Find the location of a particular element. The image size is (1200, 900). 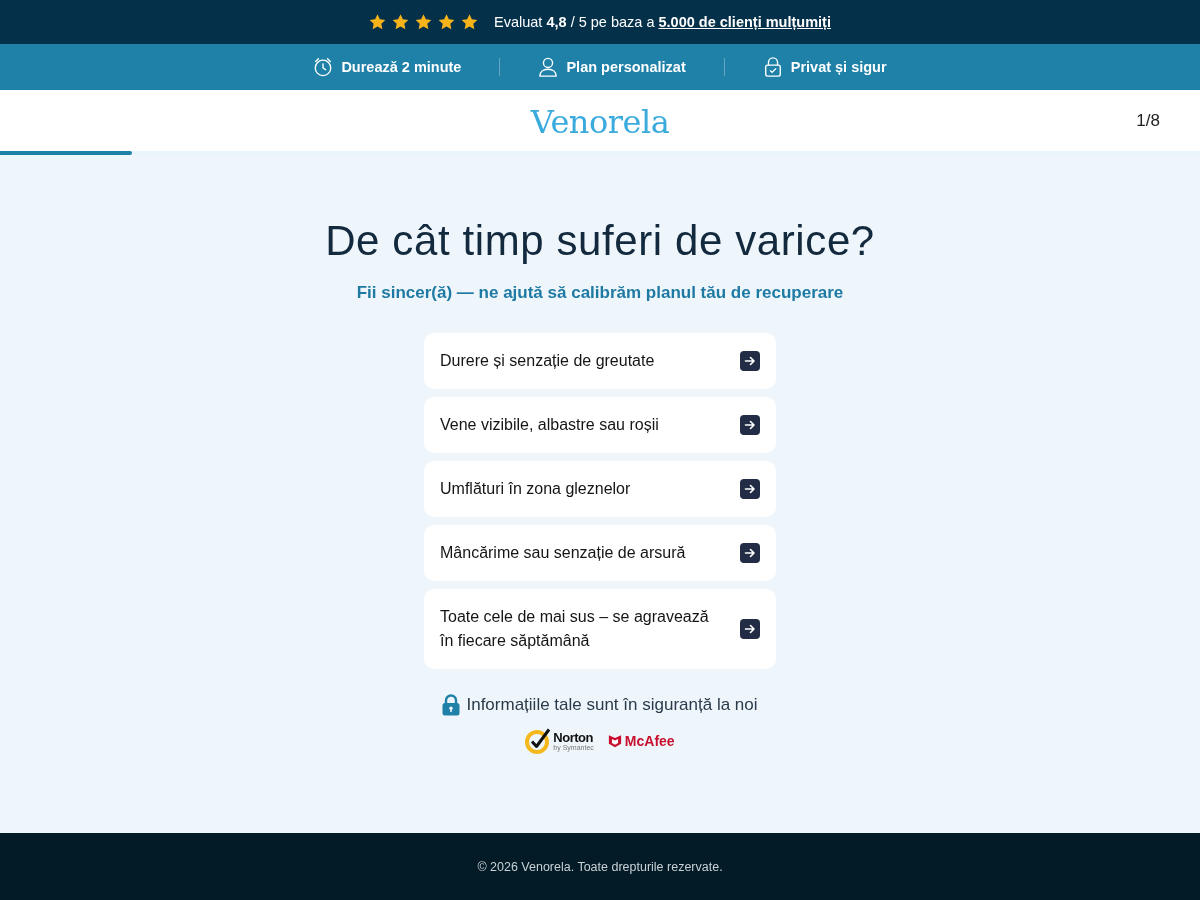

logo-wordmark: Norton is located at coordinates (573, 737).